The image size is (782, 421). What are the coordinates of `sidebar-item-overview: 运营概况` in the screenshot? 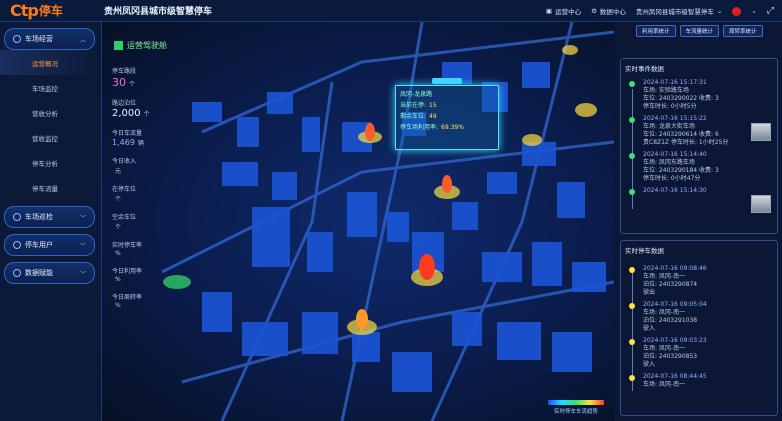 It's located at (50, 62).